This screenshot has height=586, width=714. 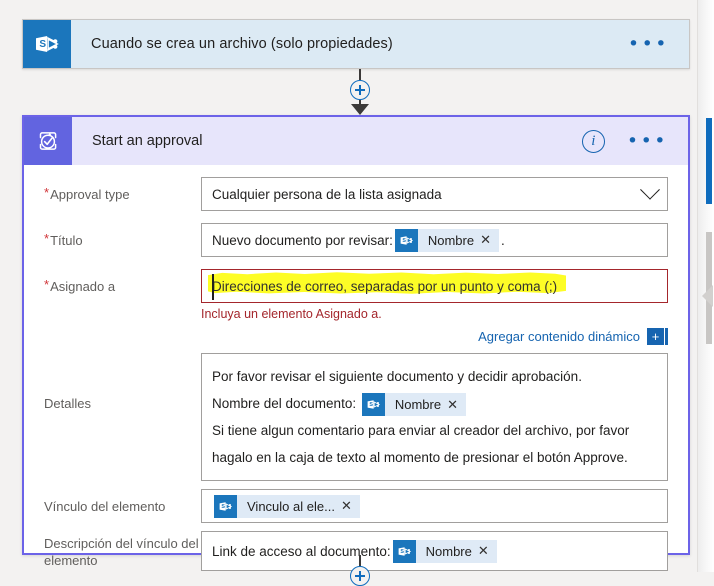 I want to click on insert-step-plus-icon-bottom, so click(x=360, y=576).